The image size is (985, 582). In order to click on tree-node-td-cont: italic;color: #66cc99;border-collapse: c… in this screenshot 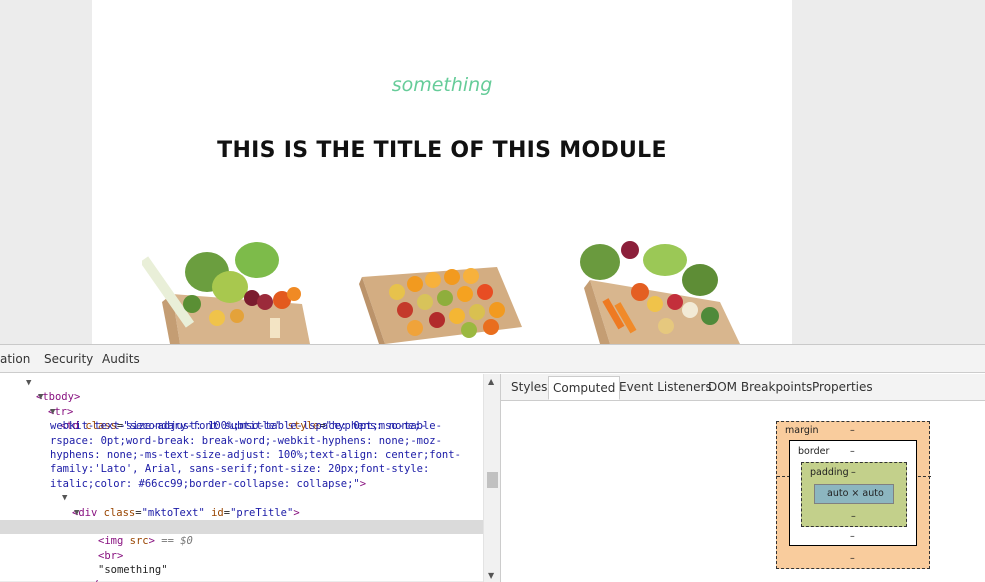, I will do `click(208, 483)`.